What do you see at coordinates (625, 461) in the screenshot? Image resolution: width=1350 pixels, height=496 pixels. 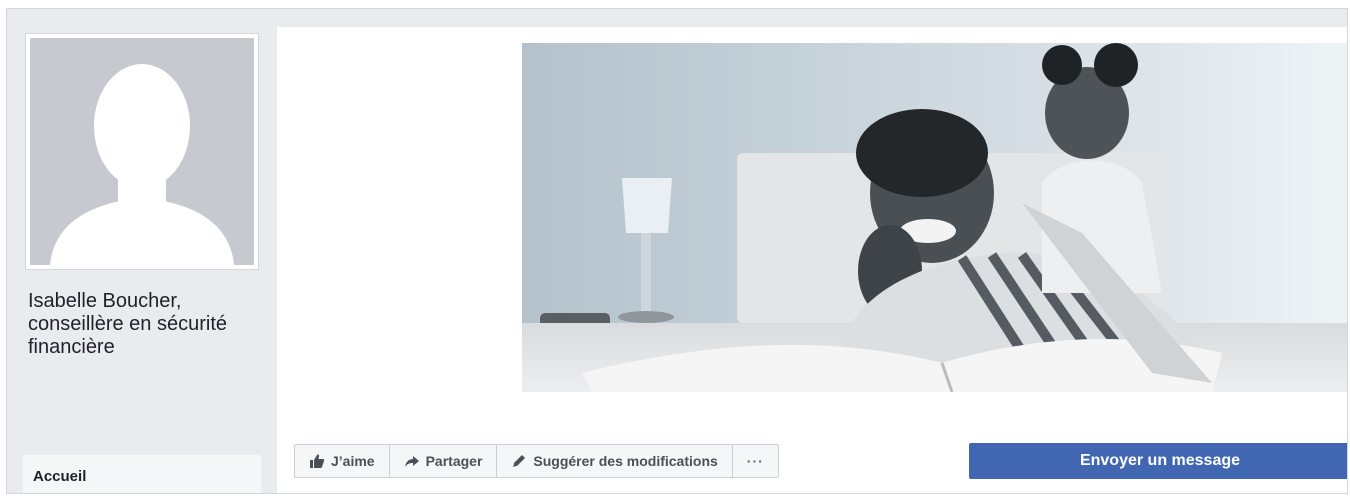 I see `suggest-edits-button-label: Suggérer des modifications` at bounding box center [625, 461].